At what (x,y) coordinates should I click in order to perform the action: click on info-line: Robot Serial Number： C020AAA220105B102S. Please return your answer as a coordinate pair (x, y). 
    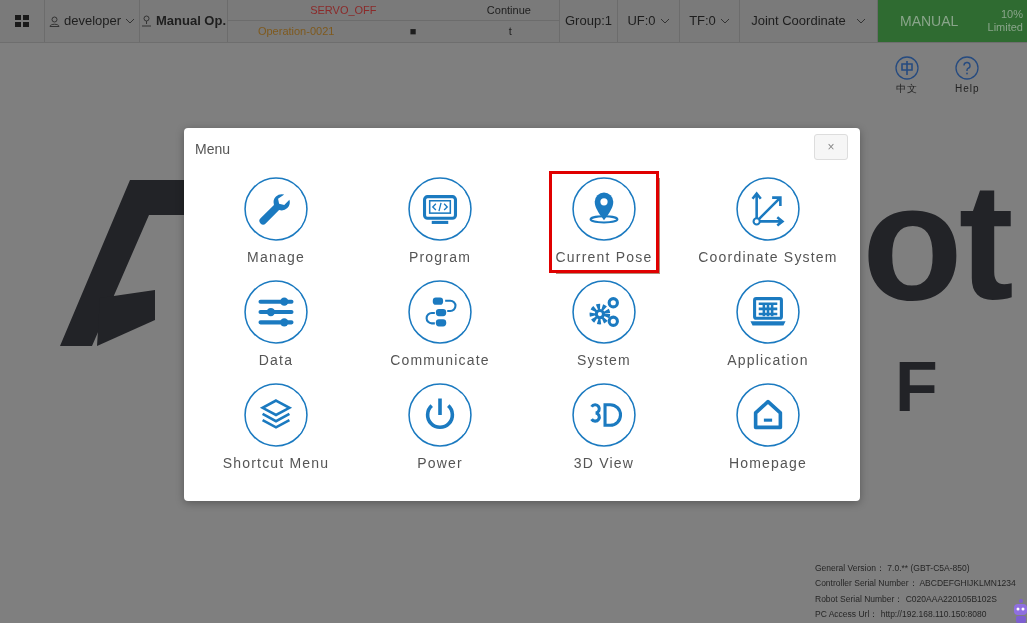
    Looking at the image, I should click on (906, 599).